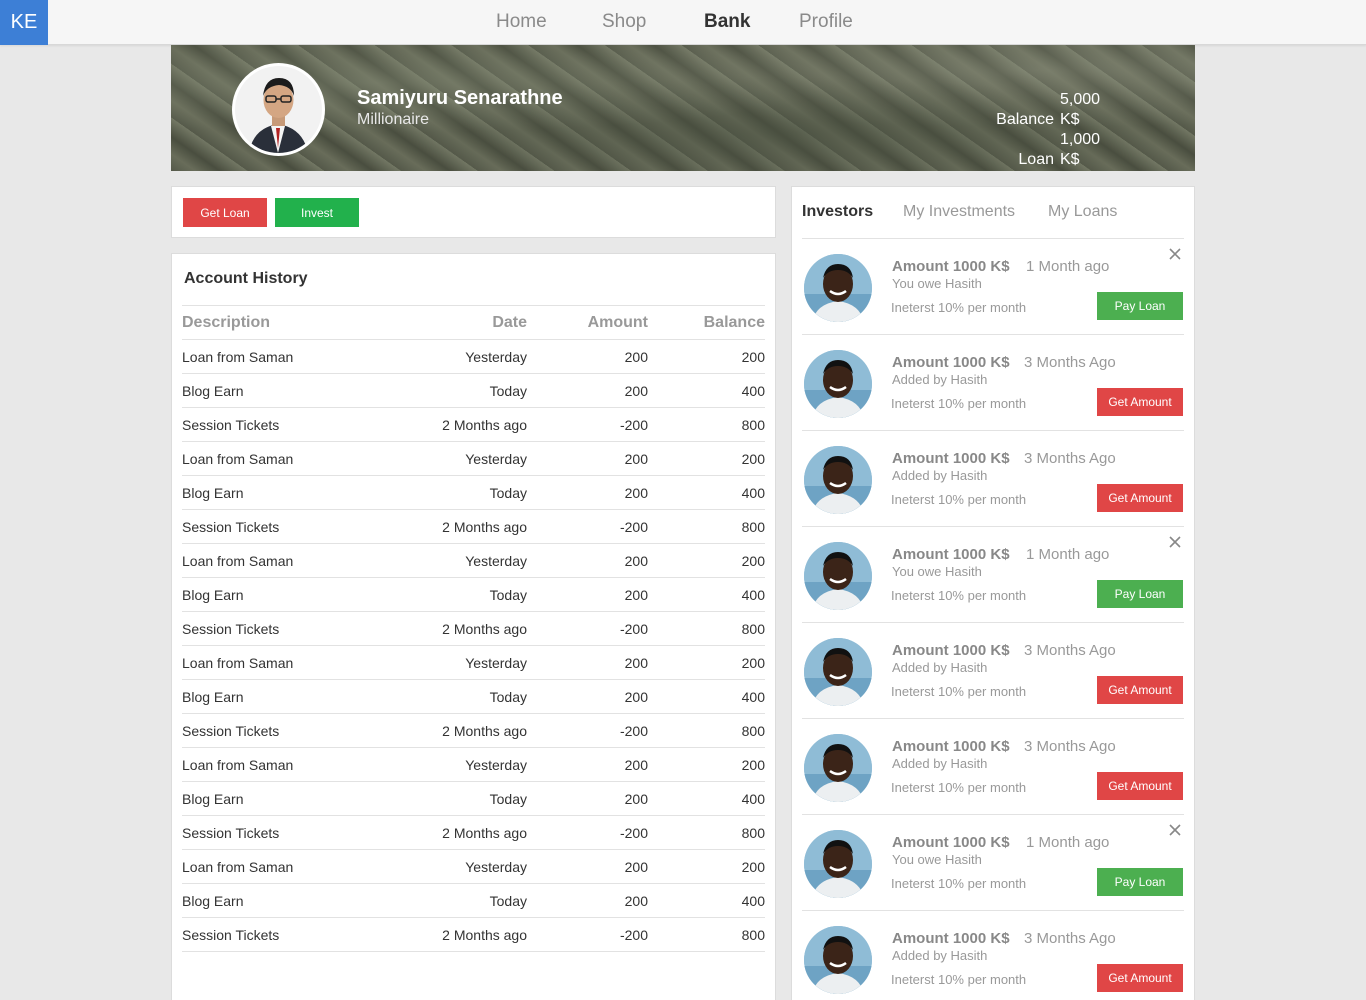 The image size is (1366, 1000). I want to click on investor-time: 3 Months Ago, so click(1070, 362).